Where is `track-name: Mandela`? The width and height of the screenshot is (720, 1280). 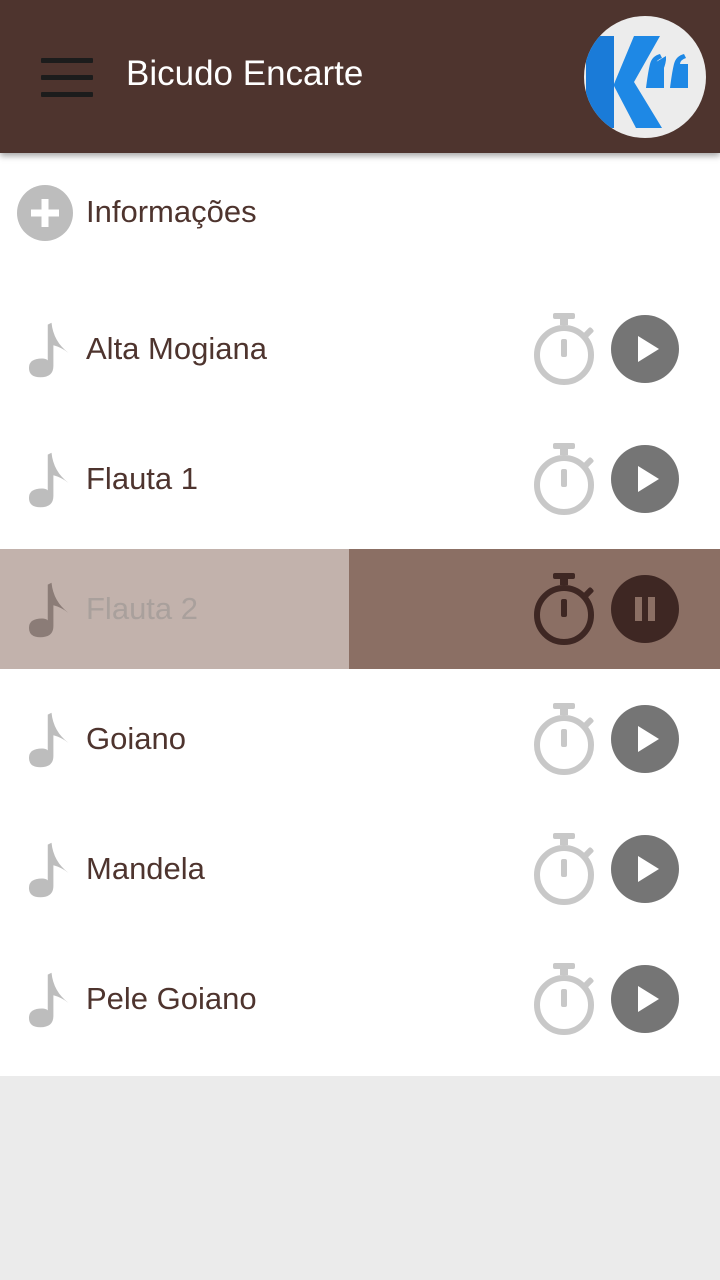
track-name: Mandela is located at coordinates (145, 868).